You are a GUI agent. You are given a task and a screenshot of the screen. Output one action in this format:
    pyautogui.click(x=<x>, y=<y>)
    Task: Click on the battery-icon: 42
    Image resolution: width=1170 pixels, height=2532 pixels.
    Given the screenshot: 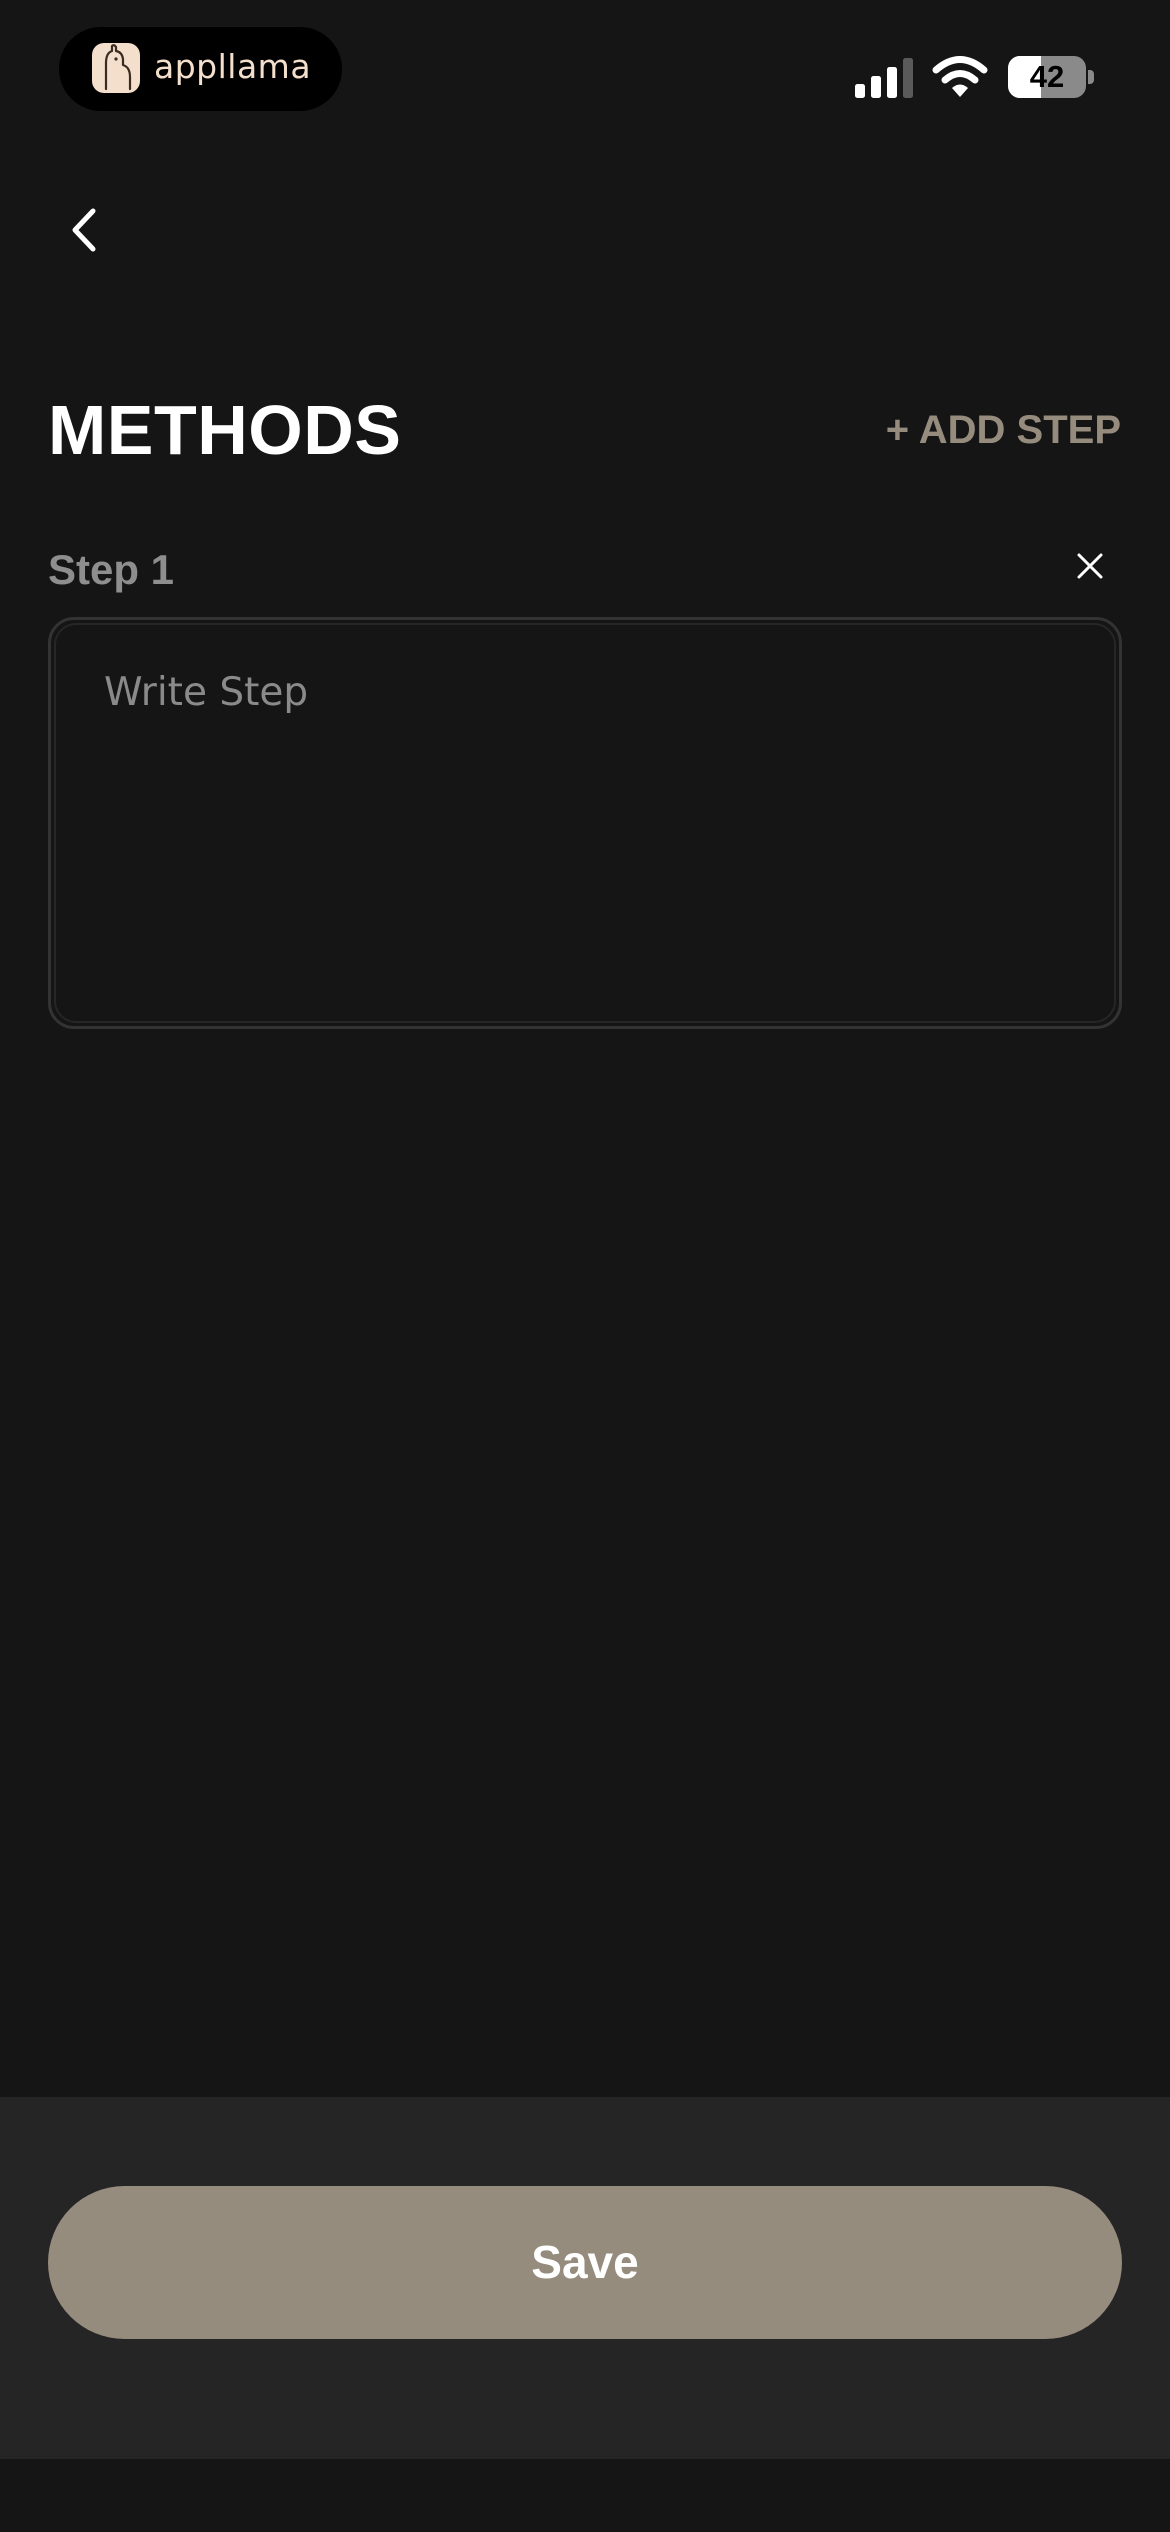 What is the action you would take?
    pyautogui.click(x=1051, y=77)
    